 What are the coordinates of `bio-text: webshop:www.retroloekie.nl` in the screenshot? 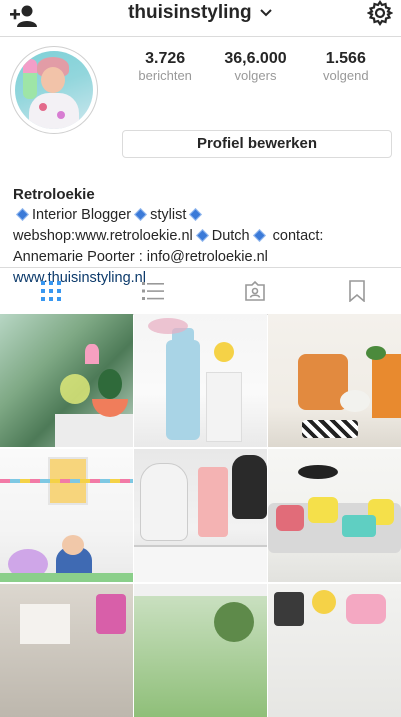 It's located at (103, 236).